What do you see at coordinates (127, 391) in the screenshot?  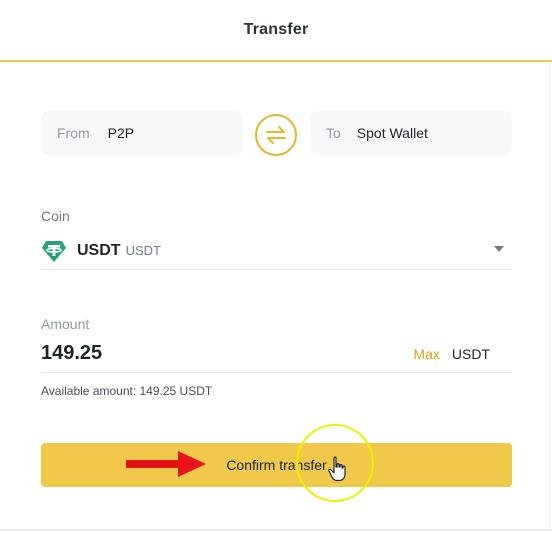 I see `available-amount: Available amount: 149.25 USDT` at bounding box center [127, 391].